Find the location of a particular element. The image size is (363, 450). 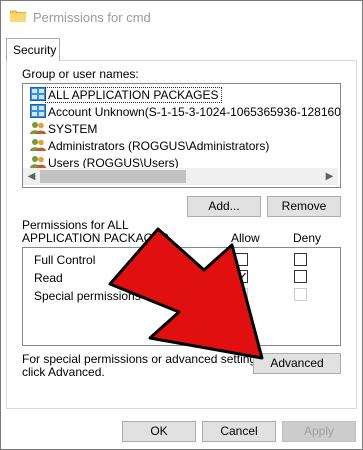

remove-button: Remove is located at coordinates (304, 206).